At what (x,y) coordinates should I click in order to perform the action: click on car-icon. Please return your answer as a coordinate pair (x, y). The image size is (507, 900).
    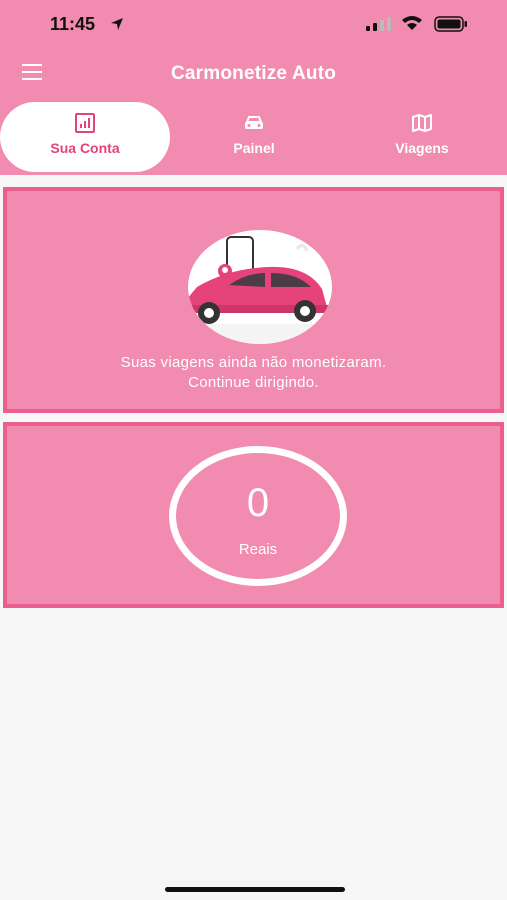
    Looking at the image, I should click on (254, 122).